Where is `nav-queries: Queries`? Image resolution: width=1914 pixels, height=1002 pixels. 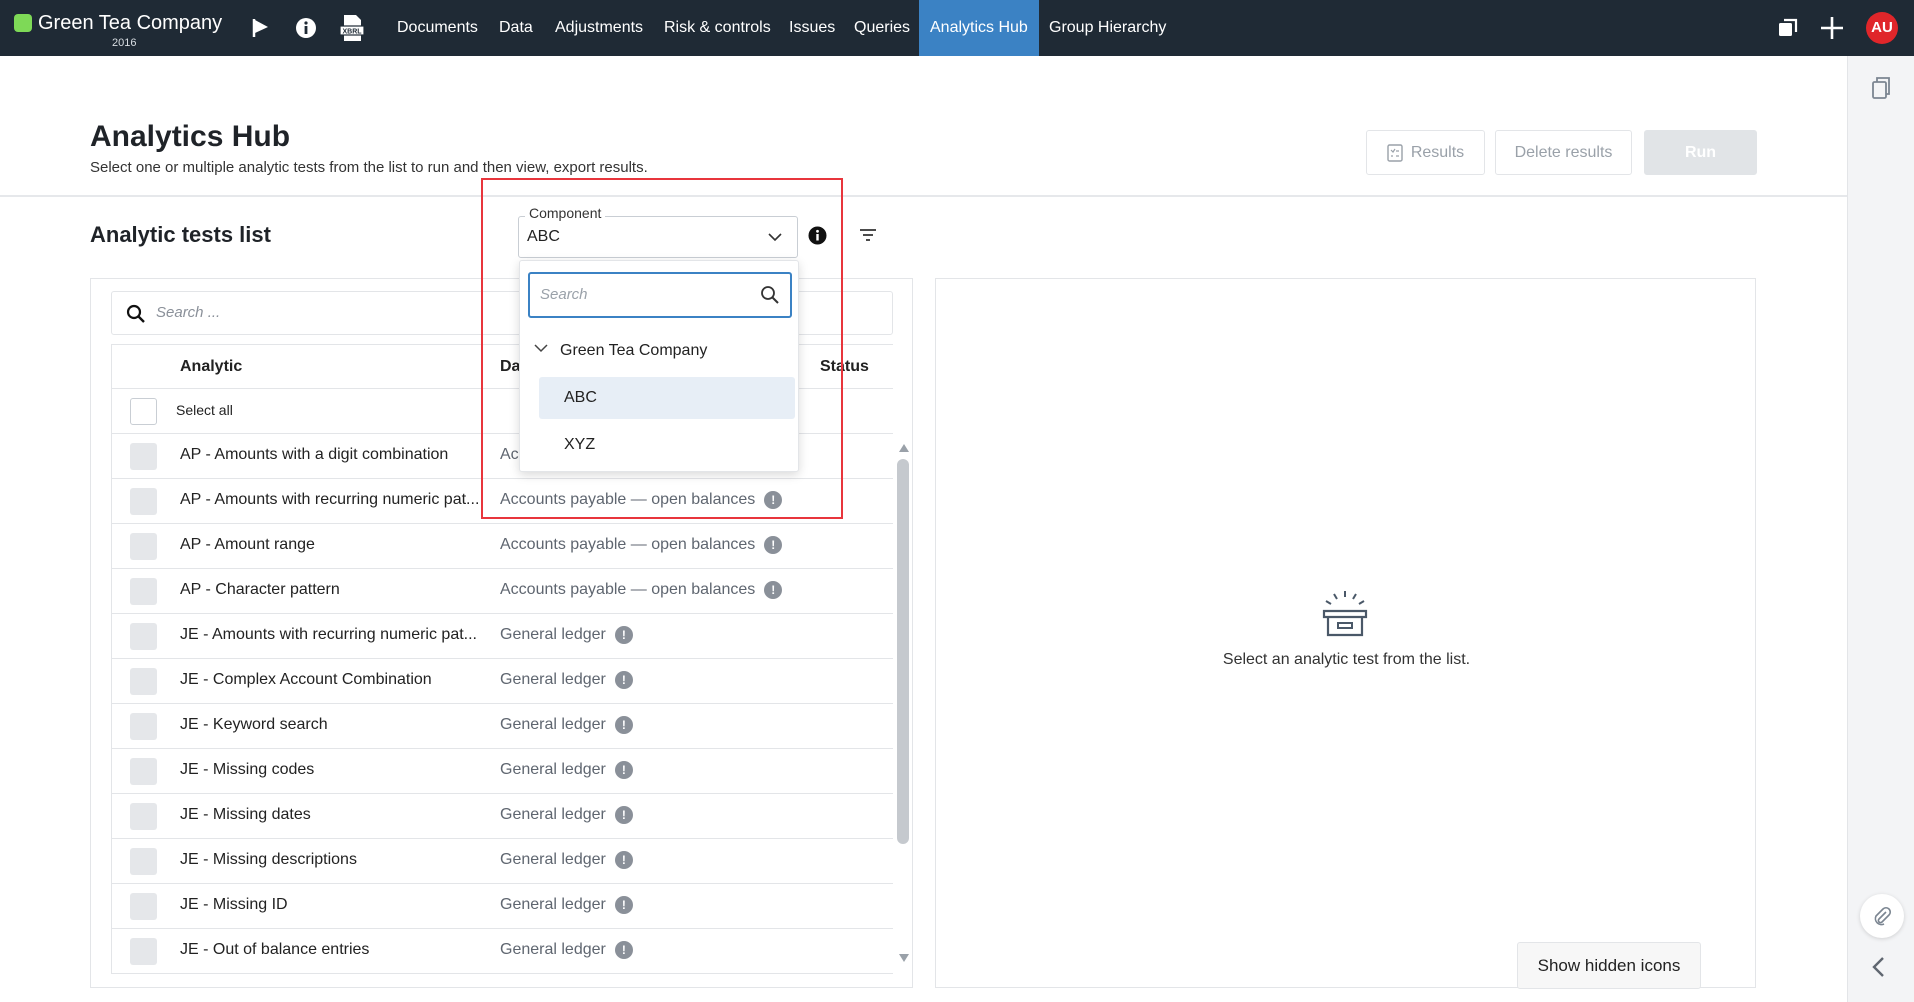 nav-queries: Queries is located at coordinates (882, 28).